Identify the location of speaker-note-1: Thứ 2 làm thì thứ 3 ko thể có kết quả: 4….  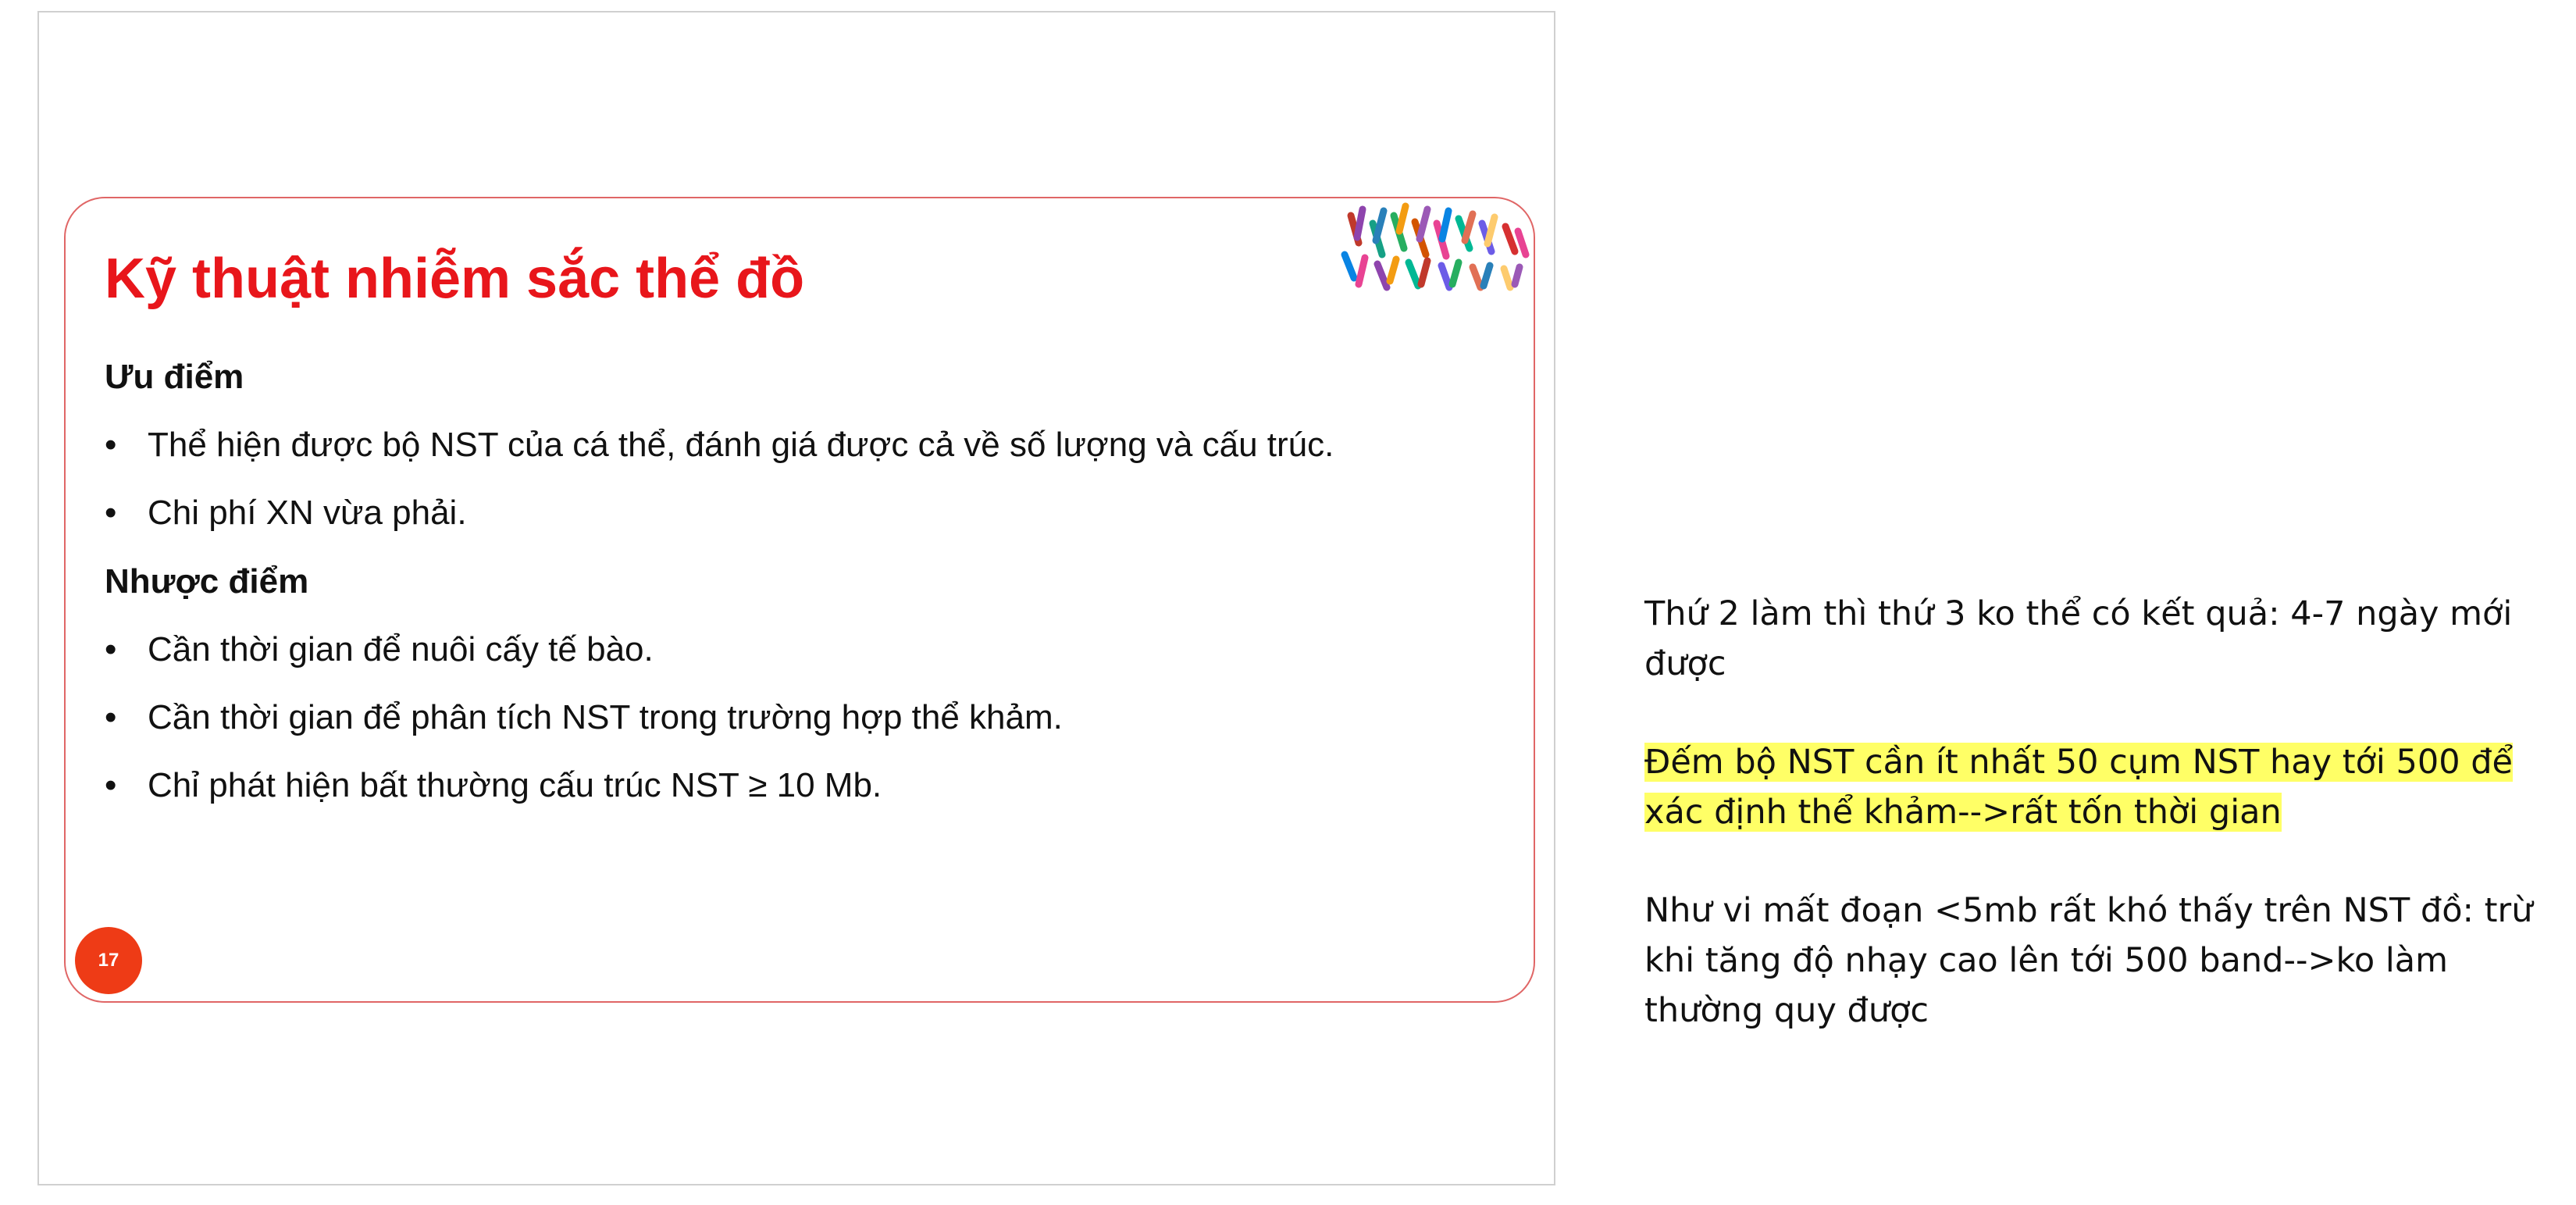
(2093, 639).